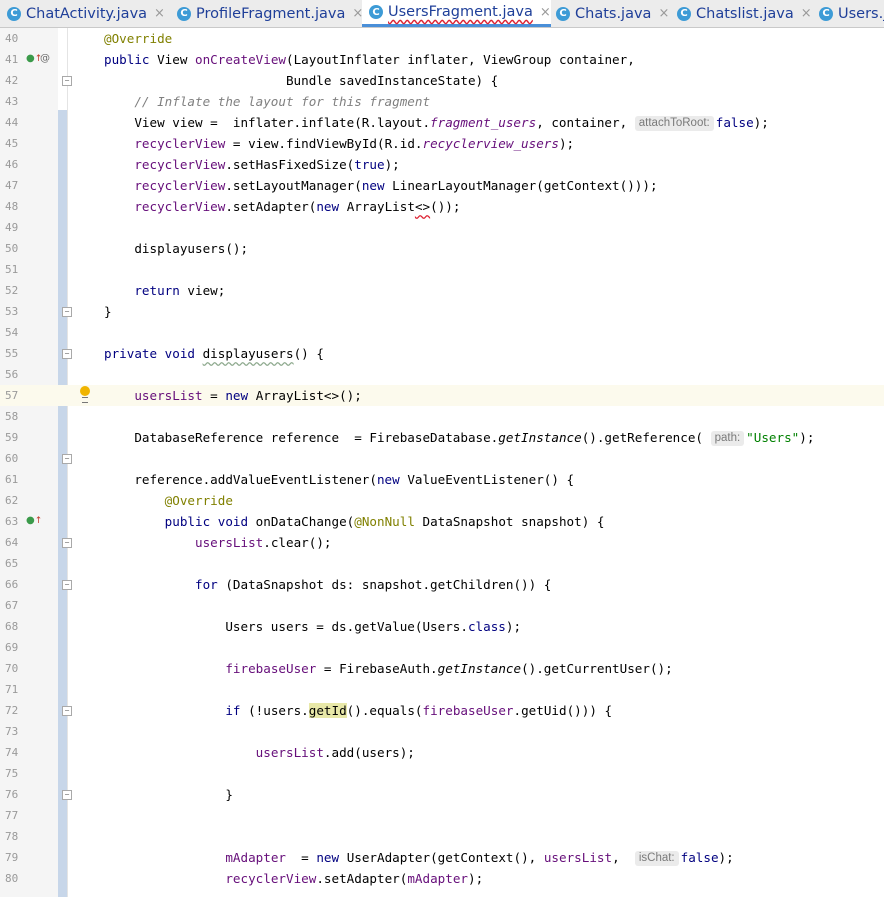 This screenshot has width=884, height=897. What do you see at coordinates (17, 836) in the screenshot?
I see `line-number: 78` at bounding box center [17, 836].